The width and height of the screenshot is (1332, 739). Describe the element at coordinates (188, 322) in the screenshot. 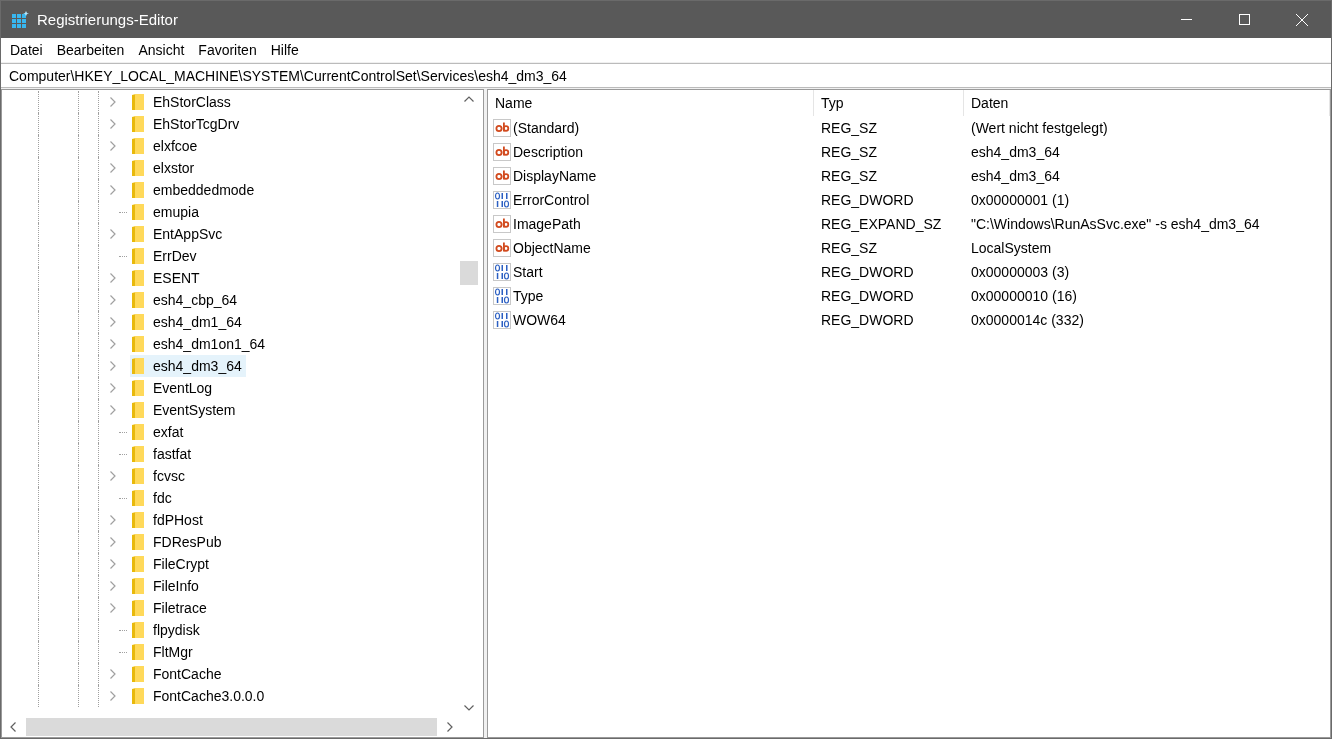

I see `tree-item: esh4_dm1_64` at that location.